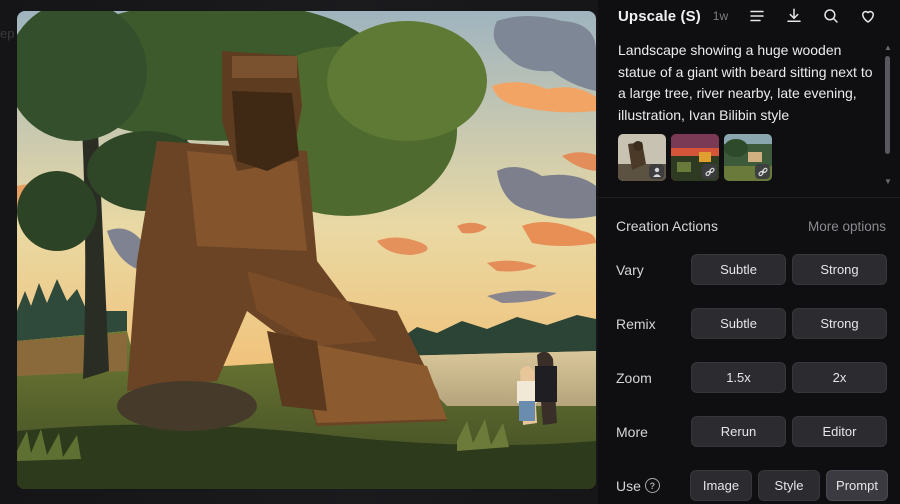  What do you see at coordinates (738, 323) in the screenshot?
I see `remix-subtle-button: Subtle` at bounding box center [738, 323].